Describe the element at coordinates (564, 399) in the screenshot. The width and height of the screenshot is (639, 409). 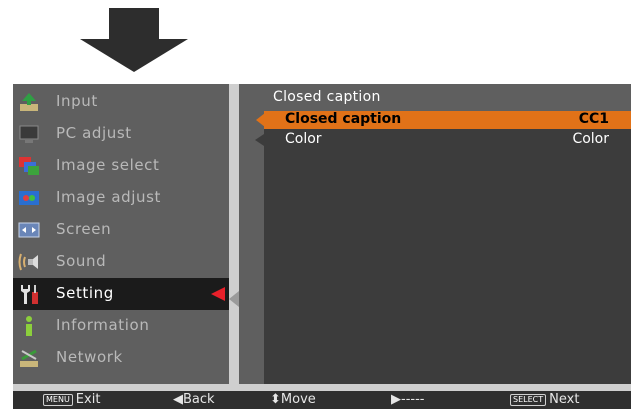
I see `guide-next-label: Next` at that location.